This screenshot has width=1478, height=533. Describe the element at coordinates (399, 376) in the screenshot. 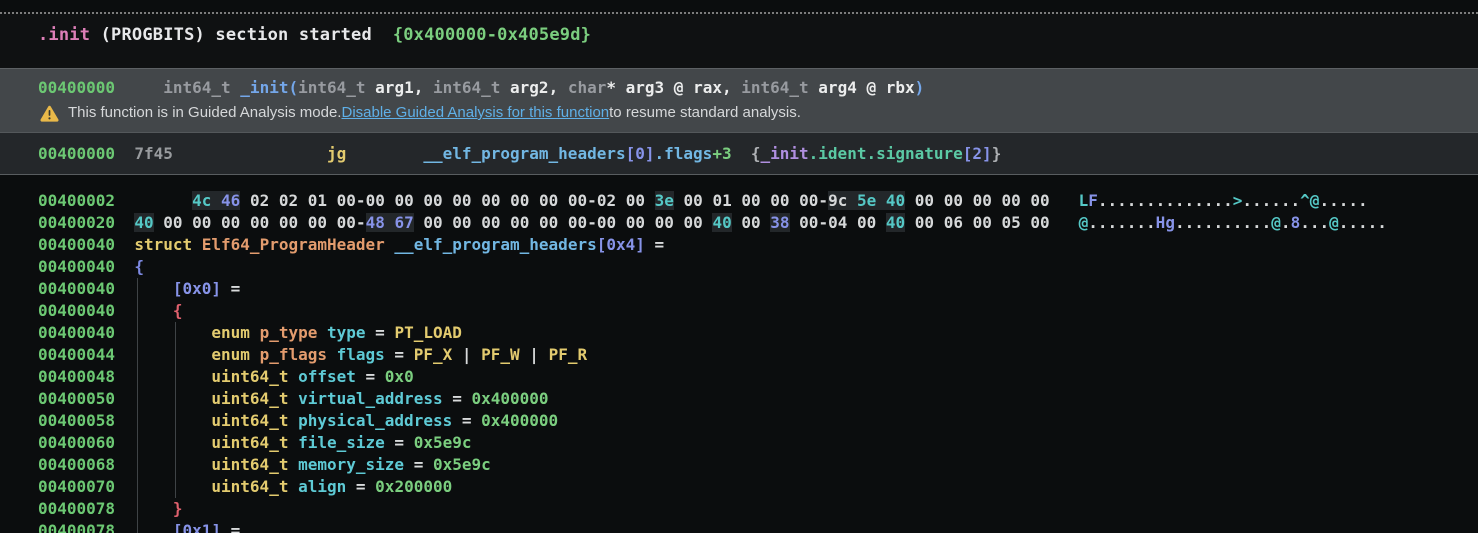

I see `code-token: 0x0` at that location.